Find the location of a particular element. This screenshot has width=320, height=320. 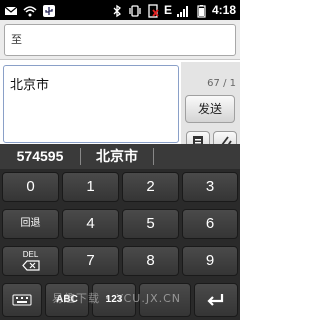

enter-icon is located at coordinates (215, 300).